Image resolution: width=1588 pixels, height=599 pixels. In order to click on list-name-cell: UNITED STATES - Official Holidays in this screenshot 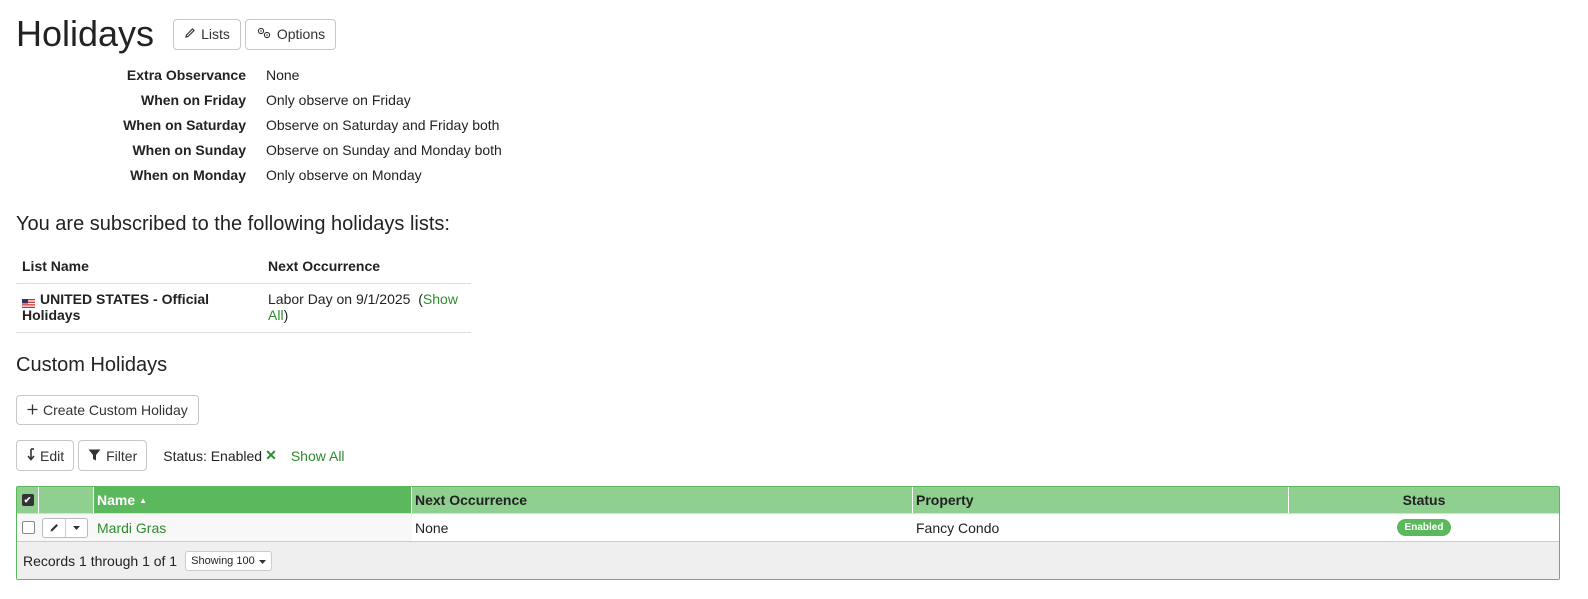, I will do `click(139, 308)`.